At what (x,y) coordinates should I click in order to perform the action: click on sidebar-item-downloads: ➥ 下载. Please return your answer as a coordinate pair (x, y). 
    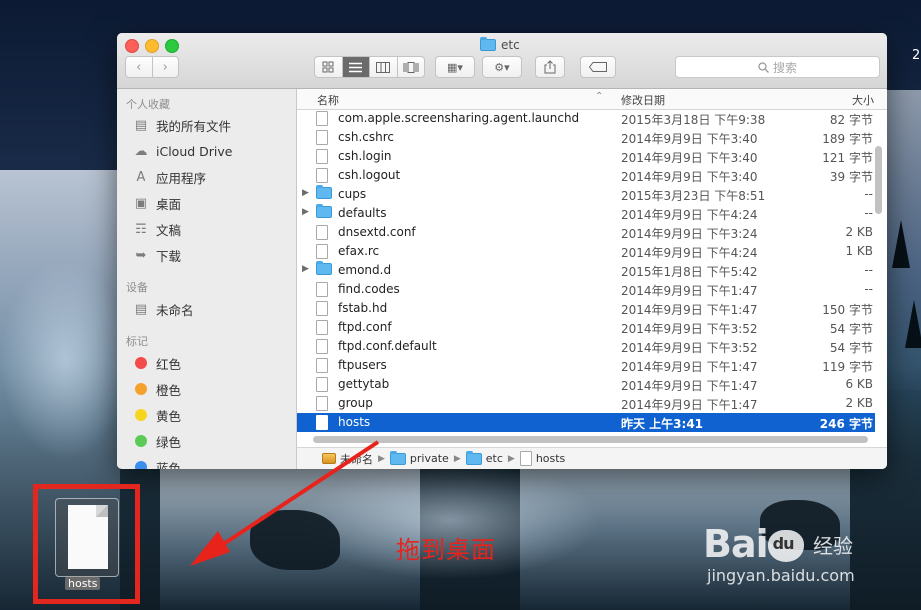
    Looking at the image, I should click on (157, 255).